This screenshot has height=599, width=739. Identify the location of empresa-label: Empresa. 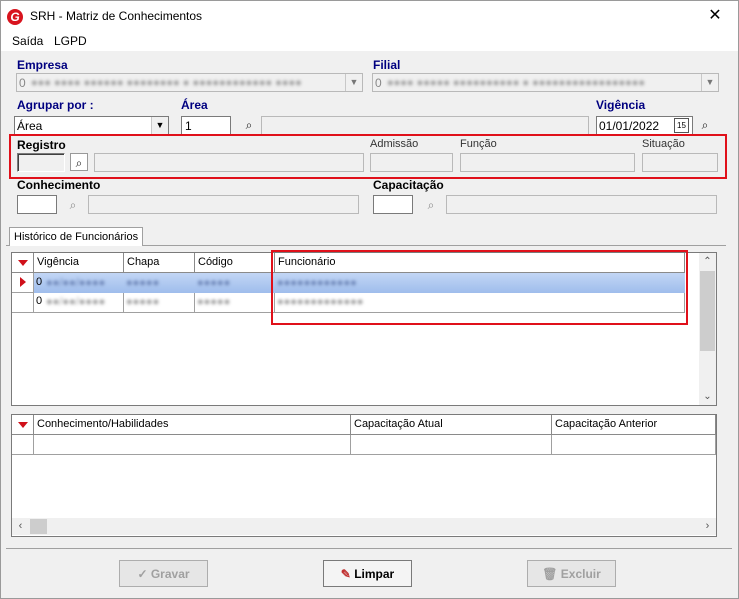
(42, 65).